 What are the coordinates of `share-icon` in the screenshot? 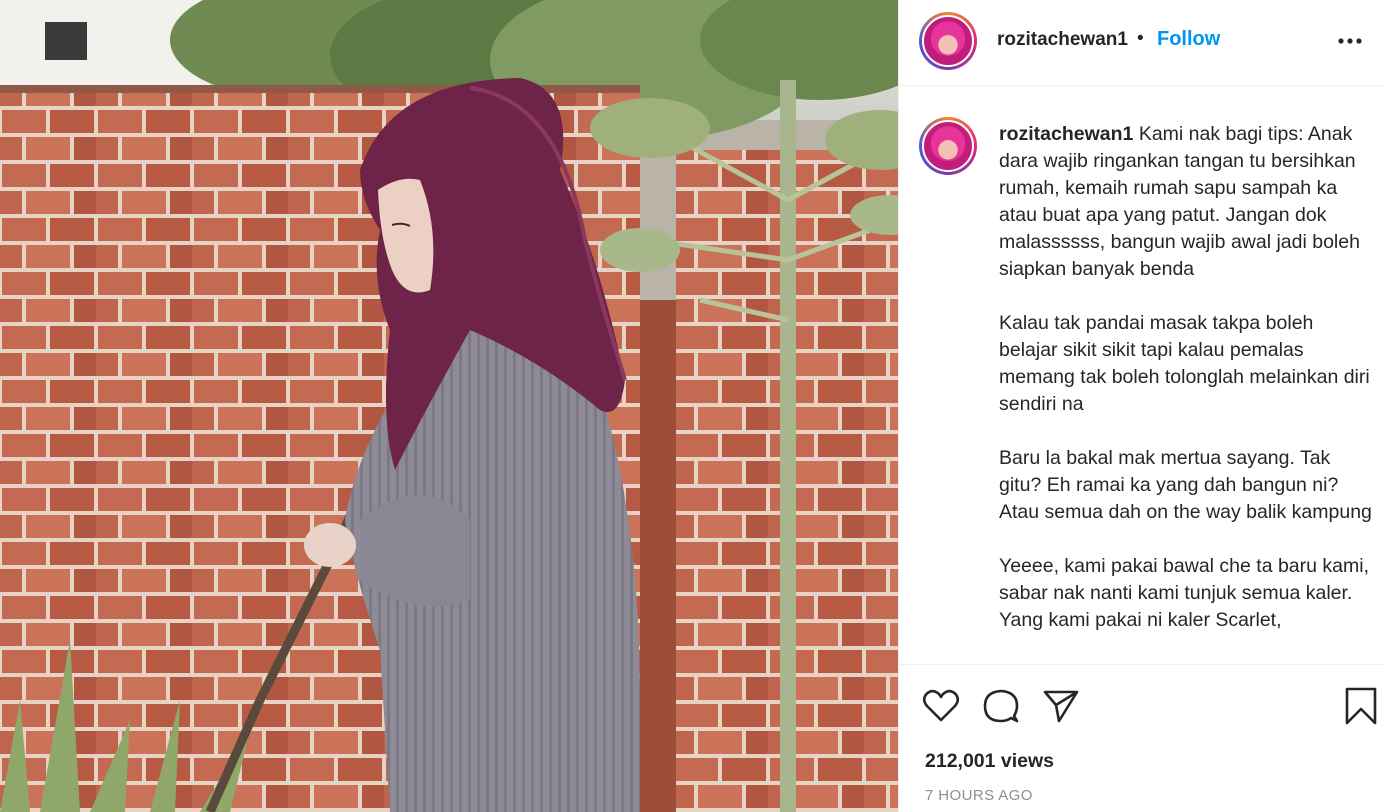 It's located at (1061, 706).